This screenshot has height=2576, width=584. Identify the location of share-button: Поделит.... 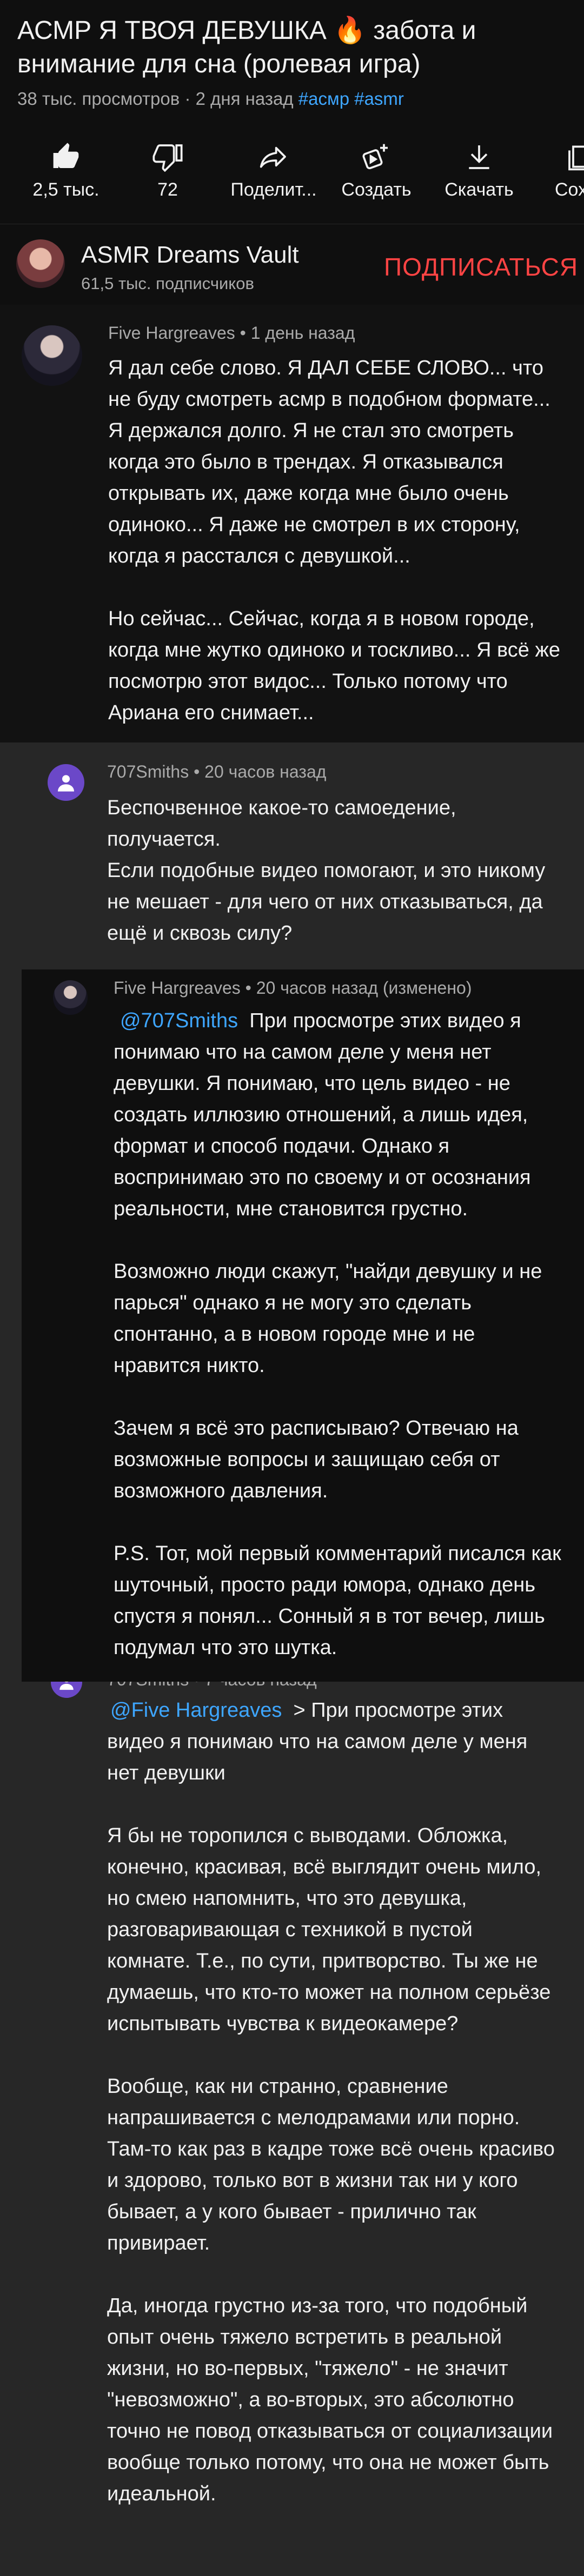
(274, 171).